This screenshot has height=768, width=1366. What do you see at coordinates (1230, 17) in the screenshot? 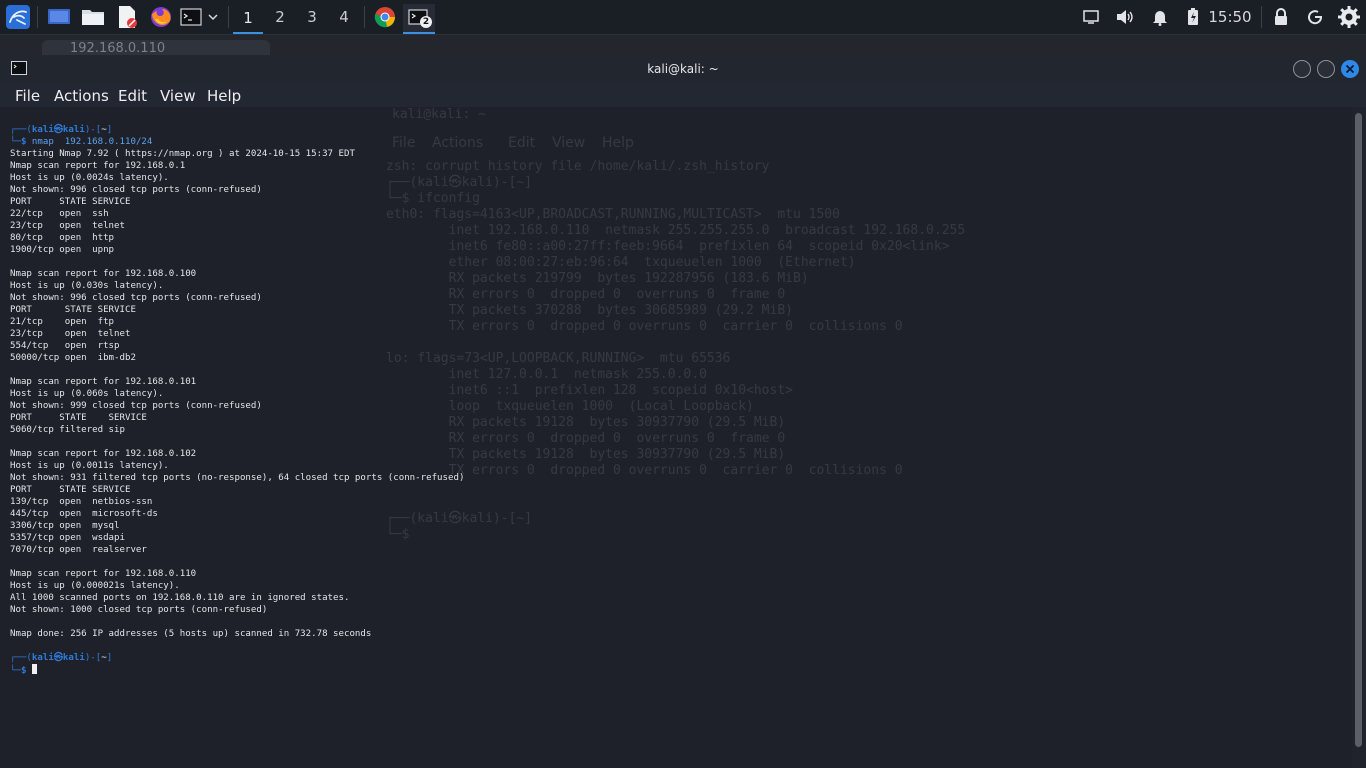
I see `clock: 15:50` at bounding box center [1230, 17].